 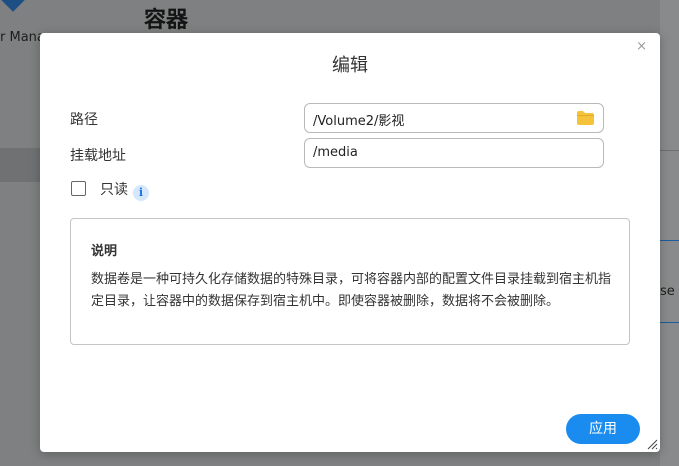 What do you see at coordinates (652, 444) in the screenshot?
I see `resize-handle-icon` at bounding box center [652, 444].